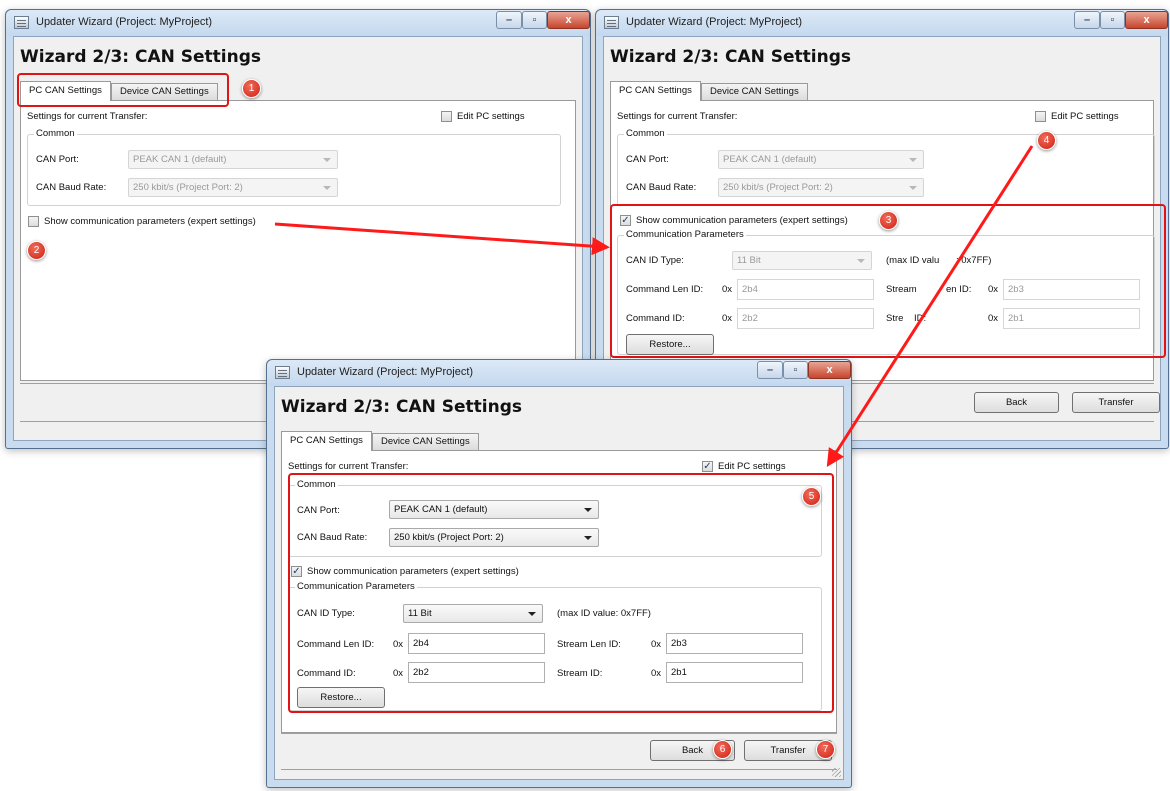 Image resolution: width=1170 pixels, height=791 pixels. Describe the element at coordinates (836, 772) in the screenshot. I see `resize-grip` at that location.